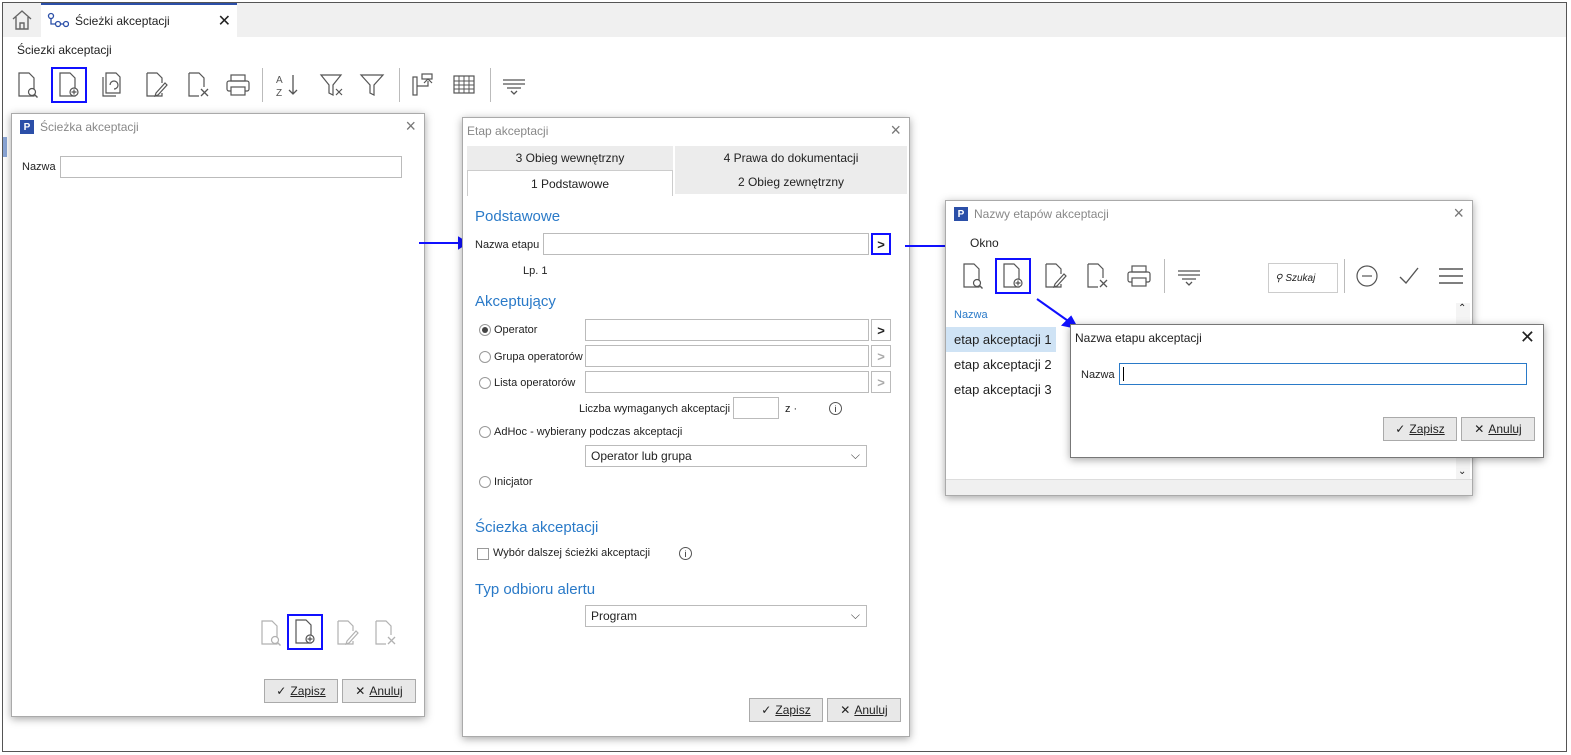  What do you see at coordinates (279, 93) in the screenshot?
I see `svg-text: Z` at bounding box center [279, 93].